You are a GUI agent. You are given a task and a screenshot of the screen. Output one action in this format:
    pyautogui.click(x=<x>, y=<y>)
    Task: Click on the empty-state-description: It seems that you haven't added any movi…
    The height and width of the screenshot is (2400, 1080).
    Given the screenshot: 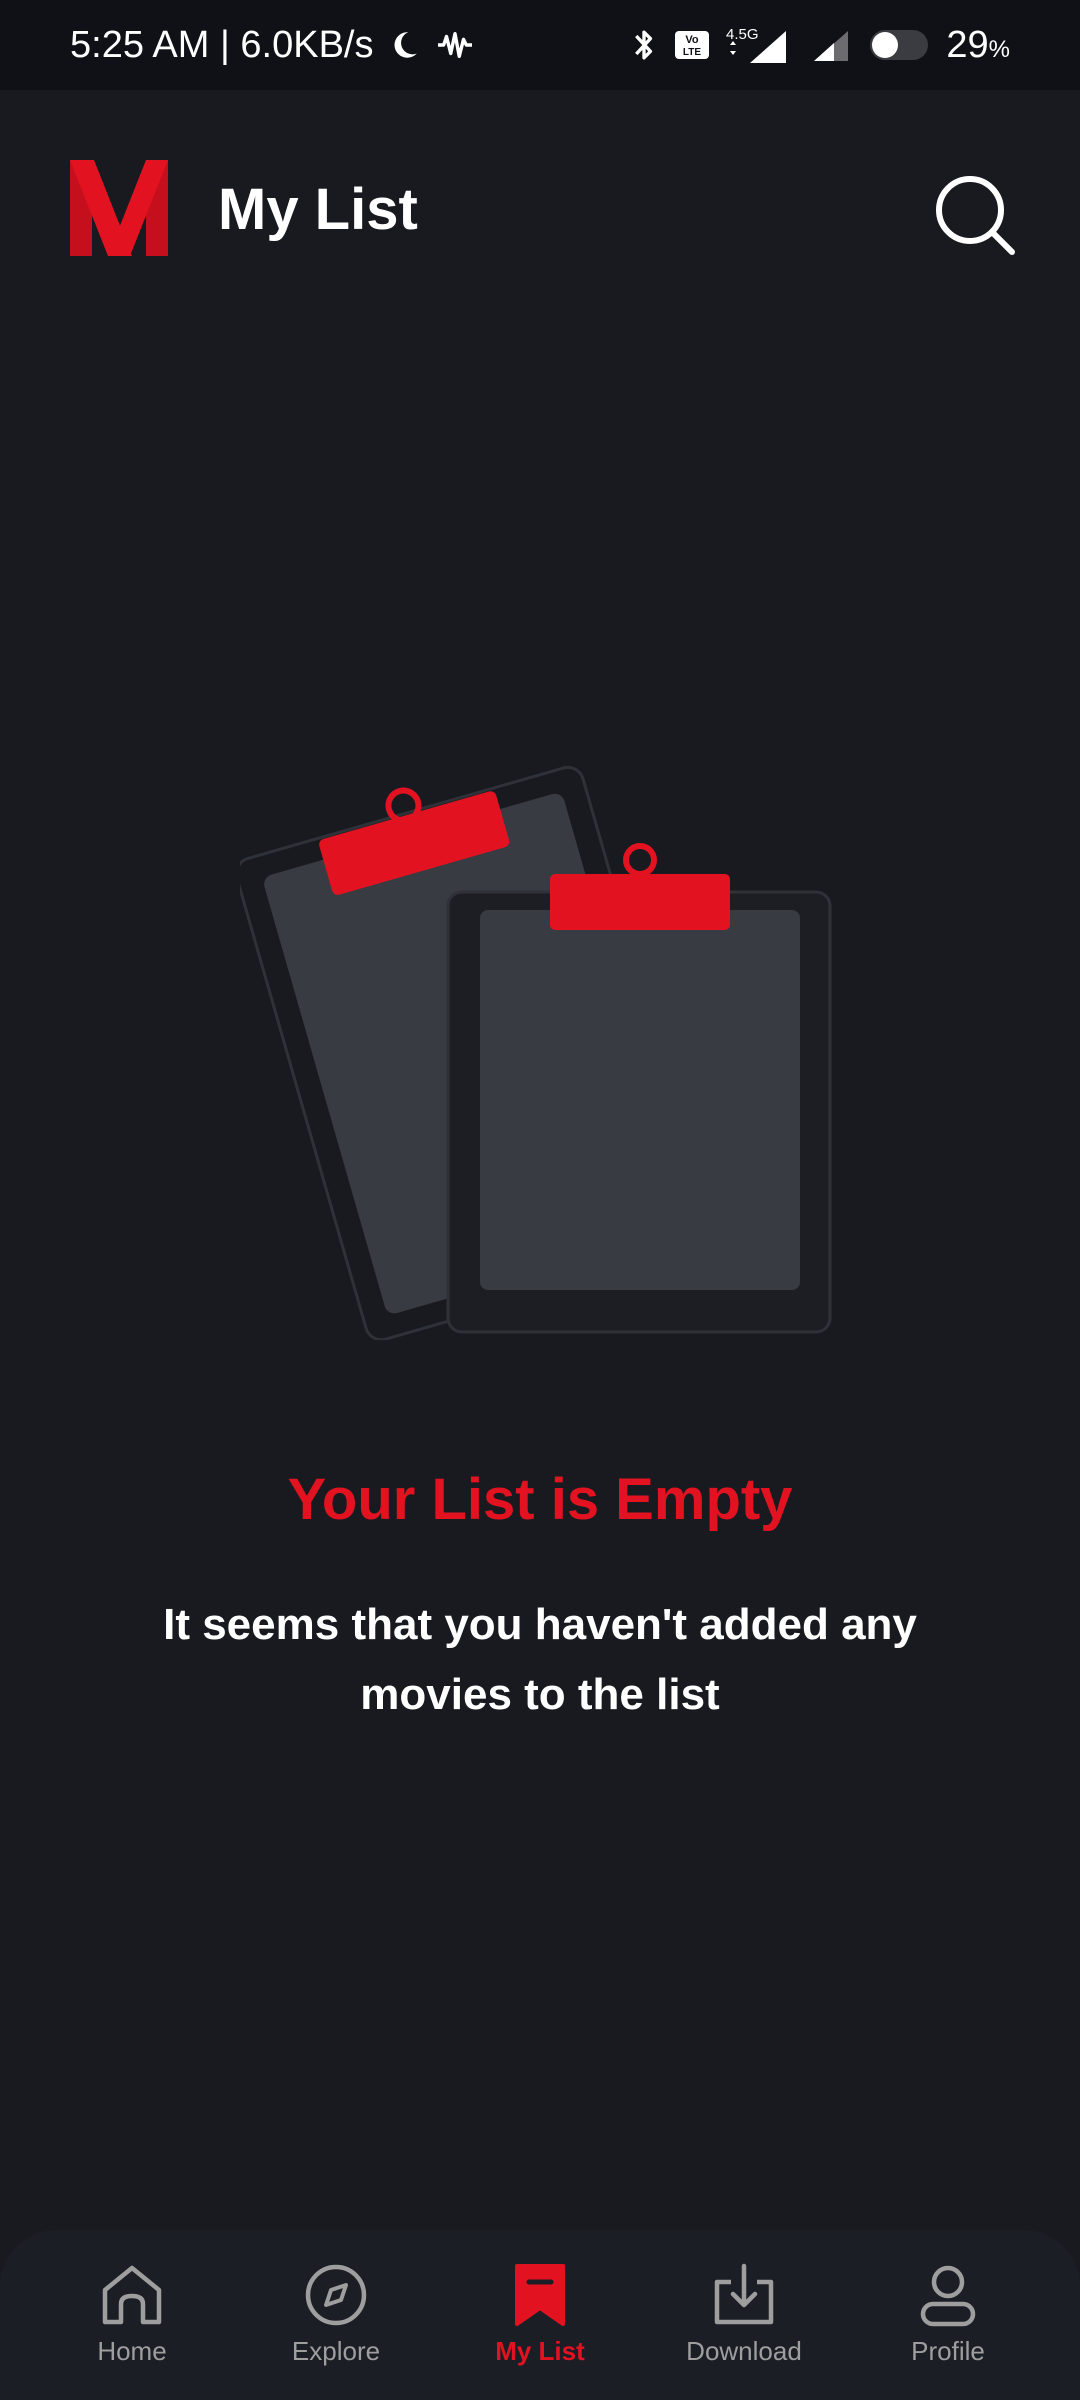 What is the action you would take?
    pyautogui.click(x=540, y=1659)
    